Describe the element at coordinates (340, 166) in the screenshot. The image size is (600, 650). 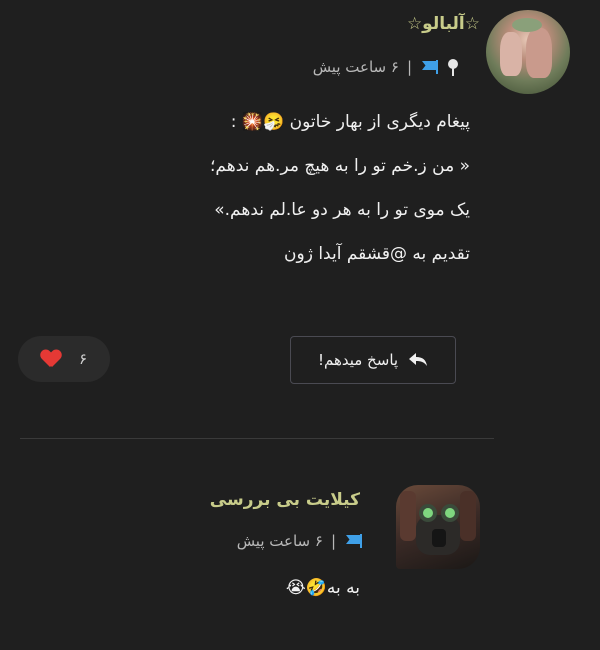
I see `comment-line: « من ز.خم تو را به هیچ مر.هم ندهم؛` at that location.